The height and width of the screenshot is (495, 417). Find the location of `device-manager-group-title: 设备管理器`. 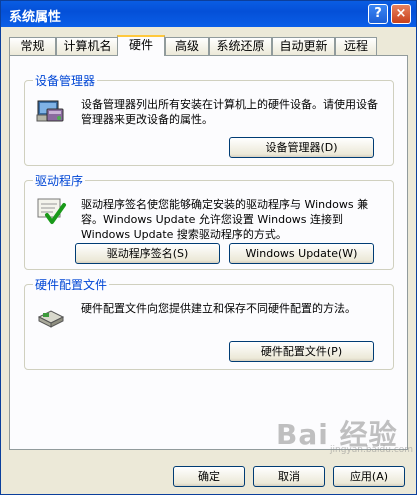

device-manager-group-title: 设备管理器 is located at coordinates (65, 80).